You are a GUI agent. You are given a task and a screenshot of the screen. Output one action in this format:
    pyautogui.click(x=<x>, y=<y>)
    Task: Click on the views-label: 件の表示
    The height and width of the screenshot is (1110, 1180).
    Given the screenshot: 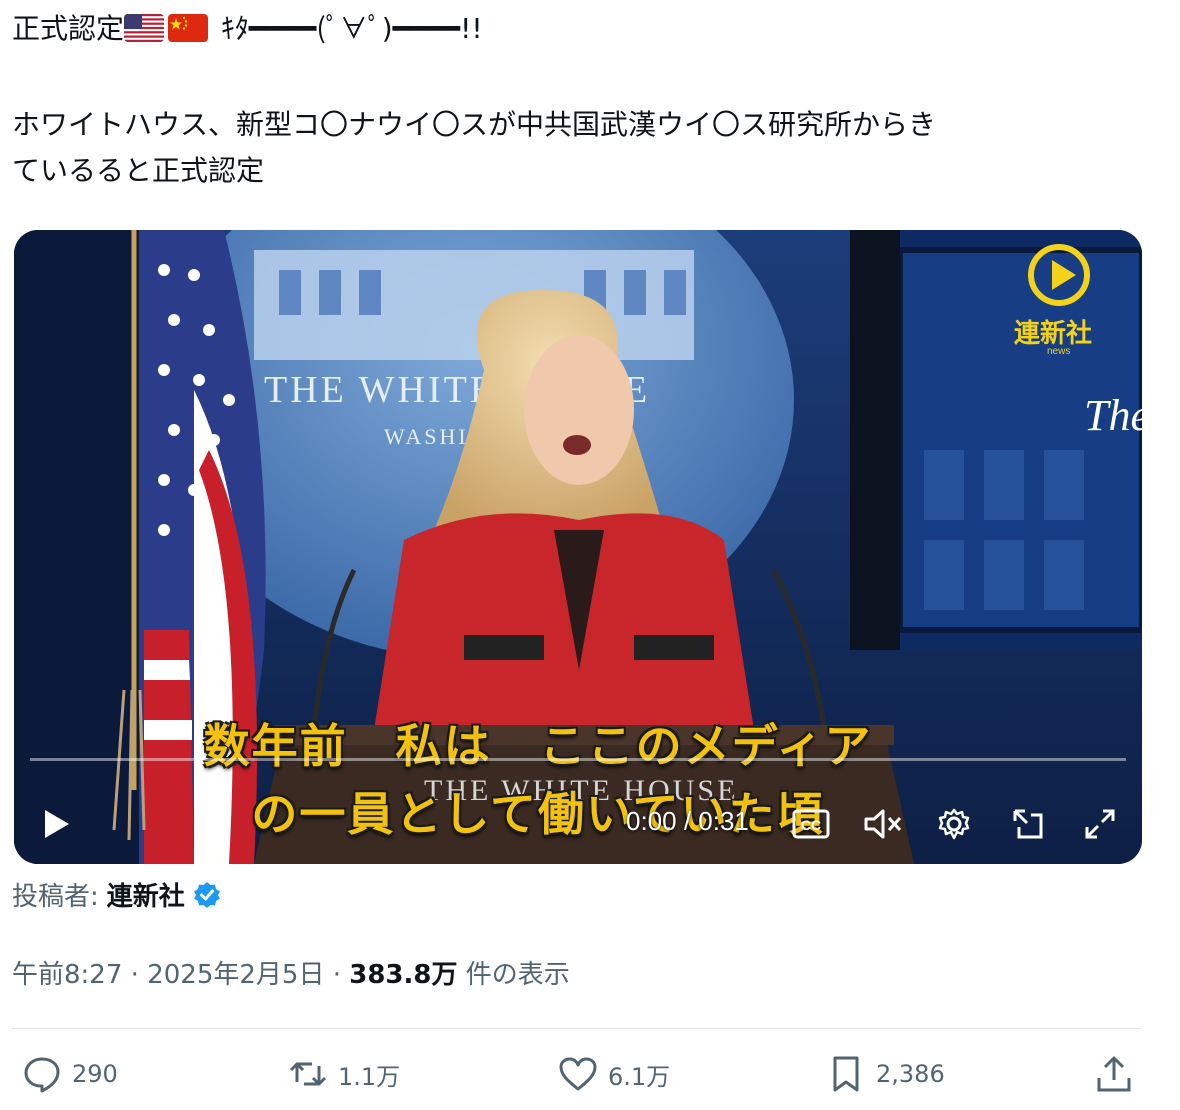 What is the action you would take?
    pyautogui.click(x=513, y=975)
    